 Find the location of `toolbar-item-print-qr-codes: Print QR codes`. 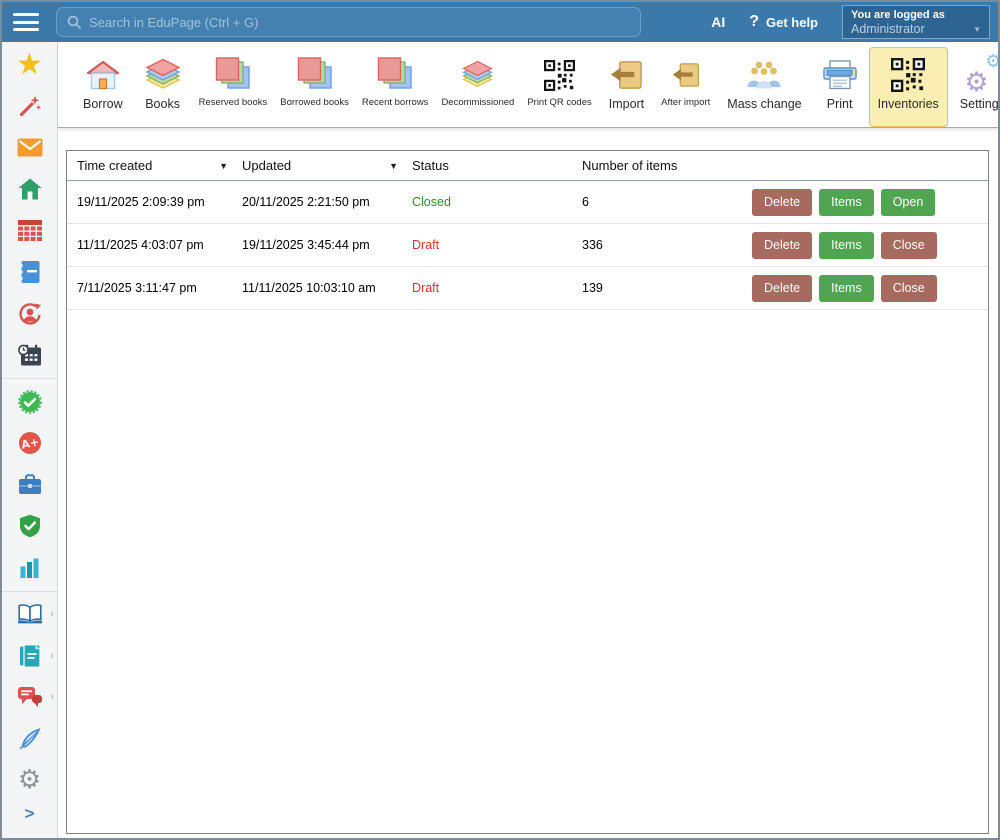

toolbar-item-print-qr-codes: Print QR codes is located at coordinates (559, 87).